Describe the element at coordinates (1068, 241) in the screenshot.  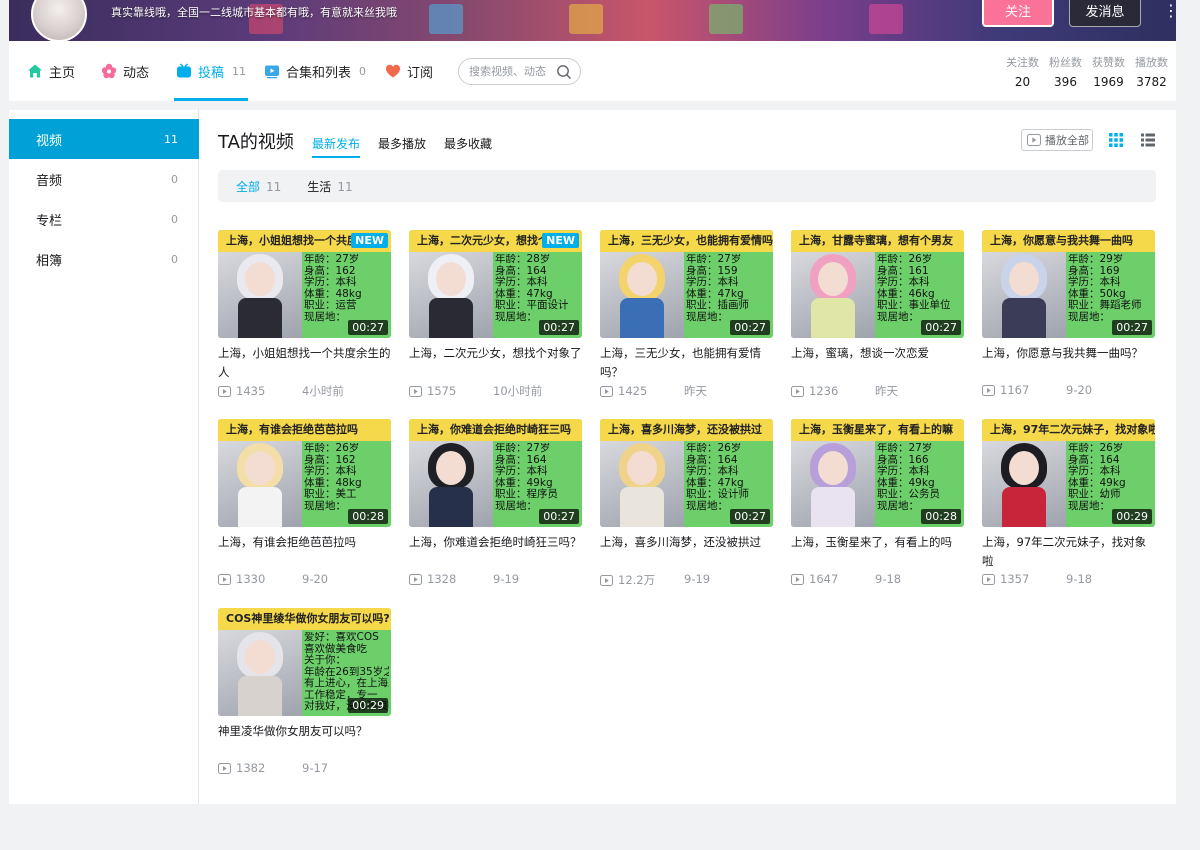
I see `thumbnail-caption: 上海，你愿意与我共舞一曲吗` at that location.